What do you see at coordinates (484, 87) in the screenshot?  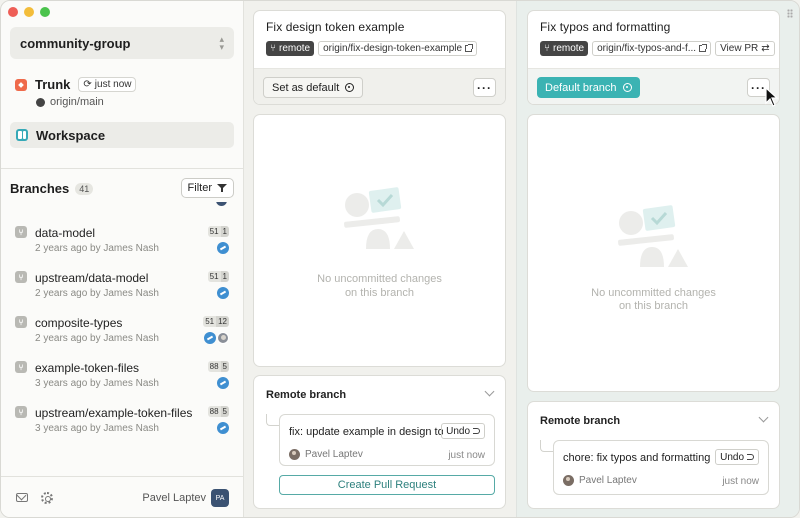 I see `more-options-button: ···` at bounding box center [484, 87].